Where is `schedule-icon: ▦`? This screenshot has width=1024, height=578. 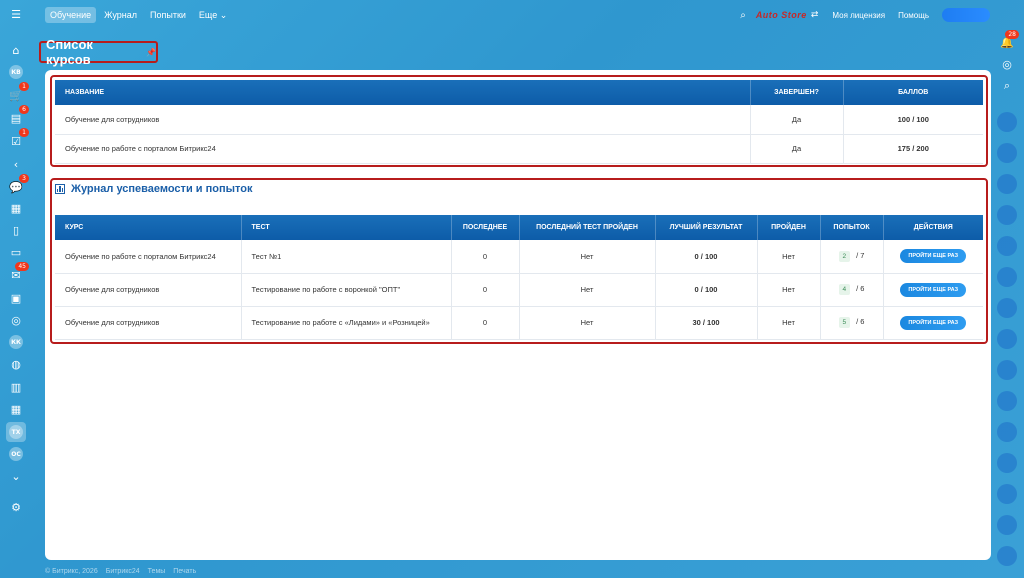 schedule-icon: ▦ is located at coordinates (16, 409).